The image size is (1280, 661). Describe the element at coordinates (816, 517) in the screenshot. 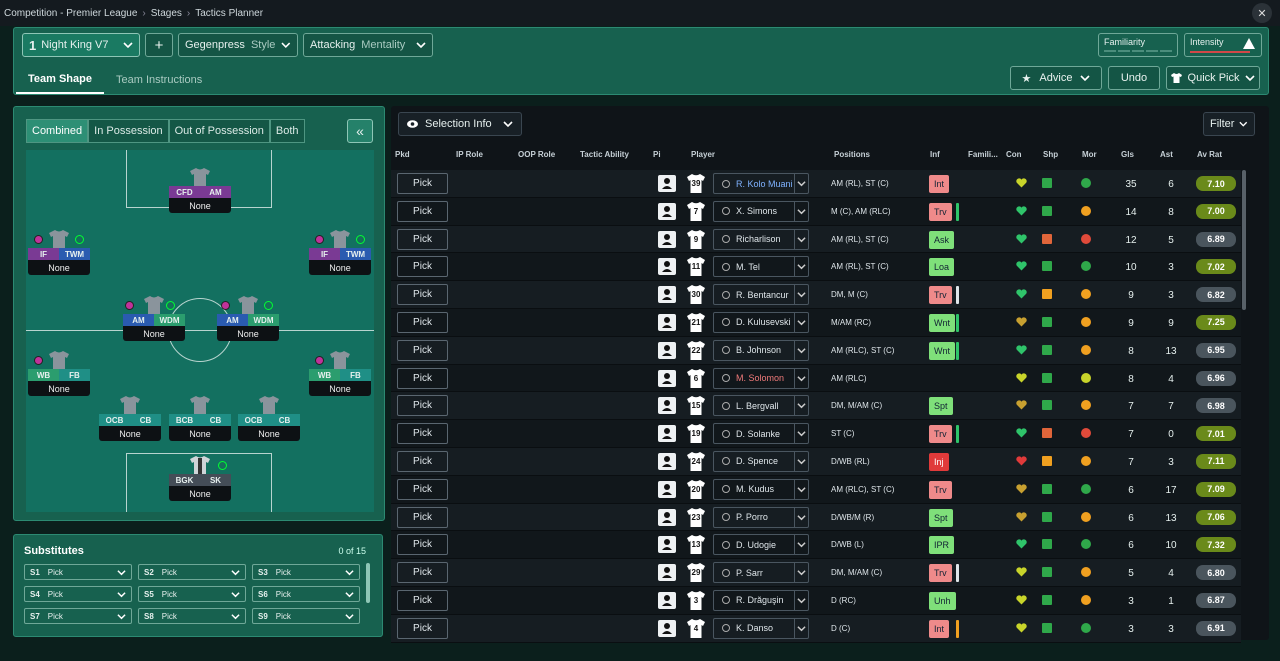

I see `table-row: Pick 23 P. Porro D/WB/M (R) Spt 6 13 7.06` at that location.